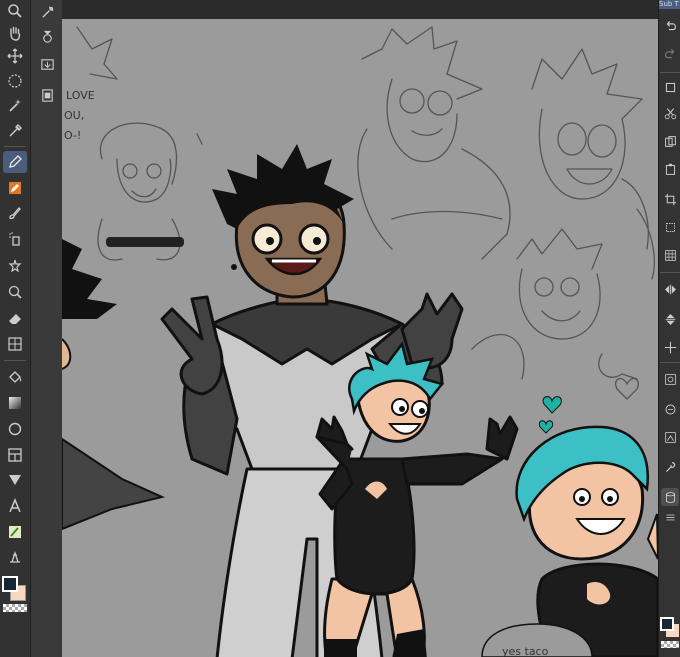  I want to click on cut-button, so click(670, 113).